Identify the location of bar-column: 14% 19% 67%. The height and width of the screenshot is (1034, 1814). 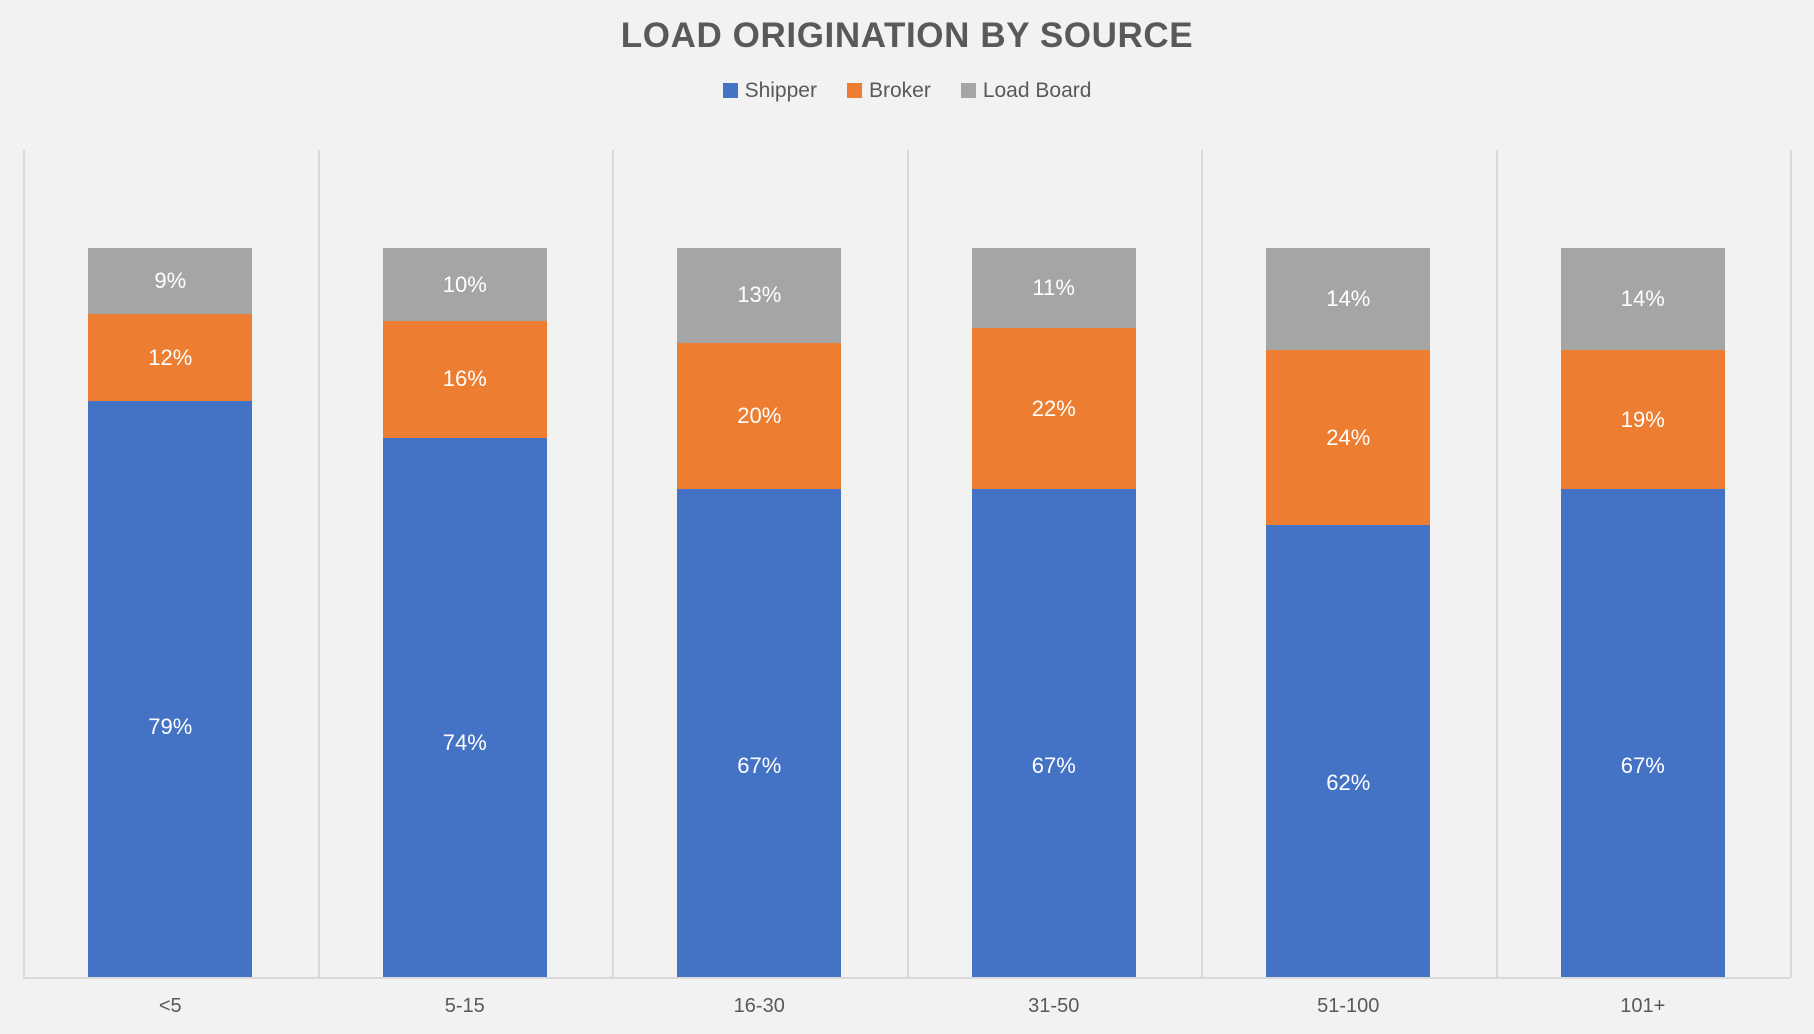
(1642, 613).